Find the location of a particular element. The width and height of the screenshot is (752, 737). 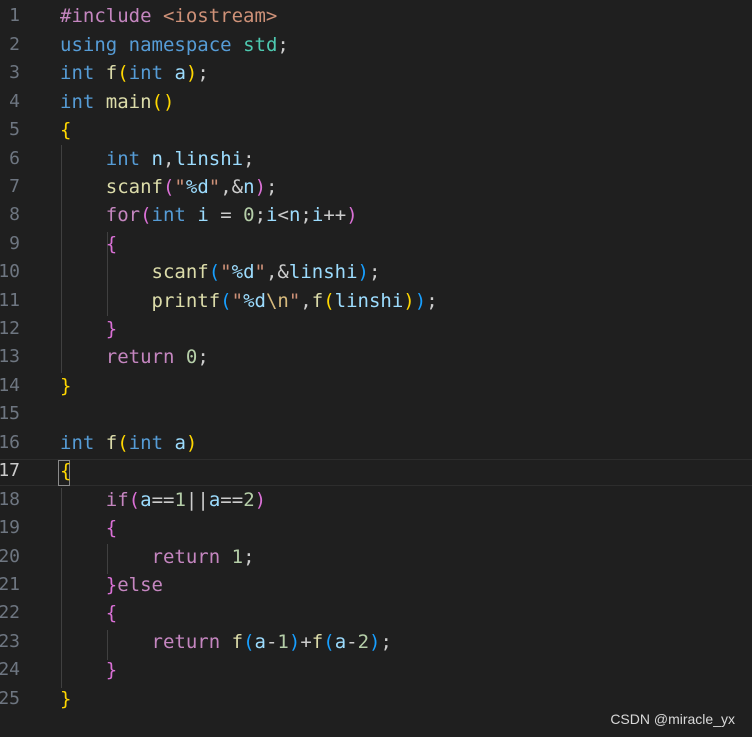

code-text: }else is located at coordinates (134, 585).